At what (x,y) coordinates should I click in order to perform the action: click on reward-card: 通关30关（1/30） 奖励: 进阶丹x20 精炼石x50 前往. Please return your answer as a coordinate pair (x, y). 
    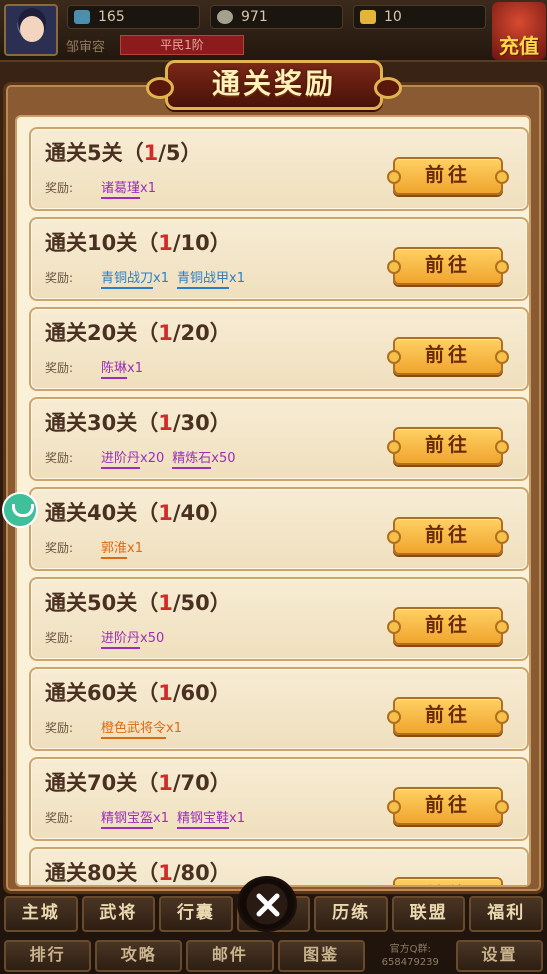
    Looking at the image, I should click on (279, 439).